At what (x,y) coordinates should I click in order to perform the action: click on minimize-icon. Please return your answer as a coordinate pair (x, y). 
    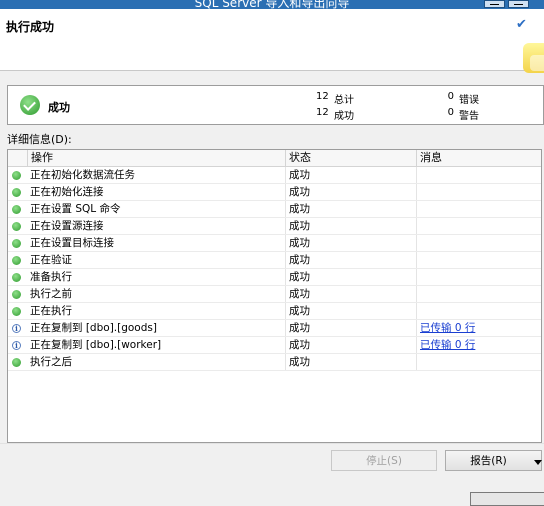
    Looking at the image, I should click on (494, 4).